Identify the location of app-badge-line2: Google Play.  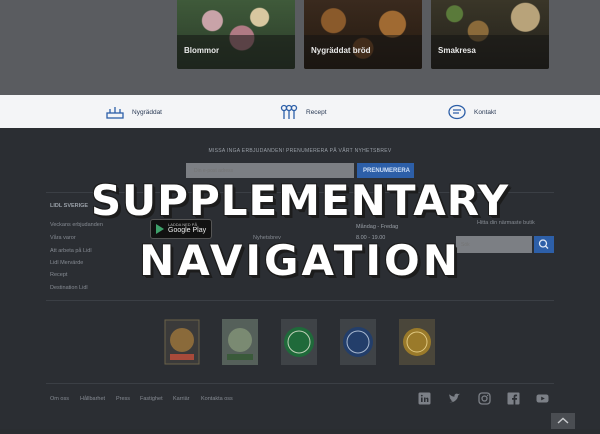
(187, 230).